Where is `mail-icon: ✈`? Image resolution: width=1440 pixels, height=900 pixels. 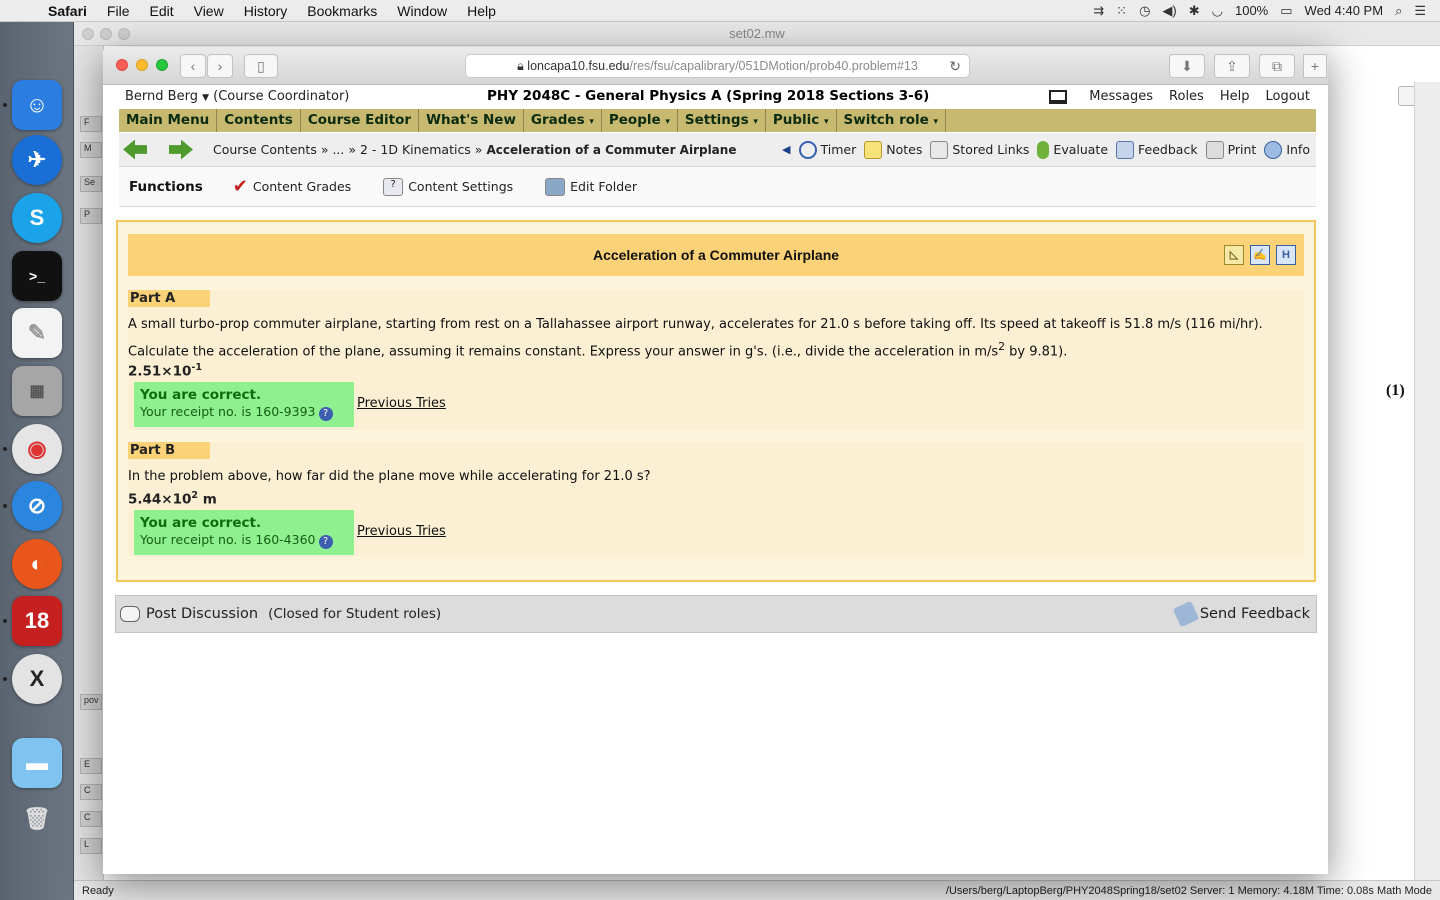
mail-icon: ✈ is located at coordinates (37, 160).